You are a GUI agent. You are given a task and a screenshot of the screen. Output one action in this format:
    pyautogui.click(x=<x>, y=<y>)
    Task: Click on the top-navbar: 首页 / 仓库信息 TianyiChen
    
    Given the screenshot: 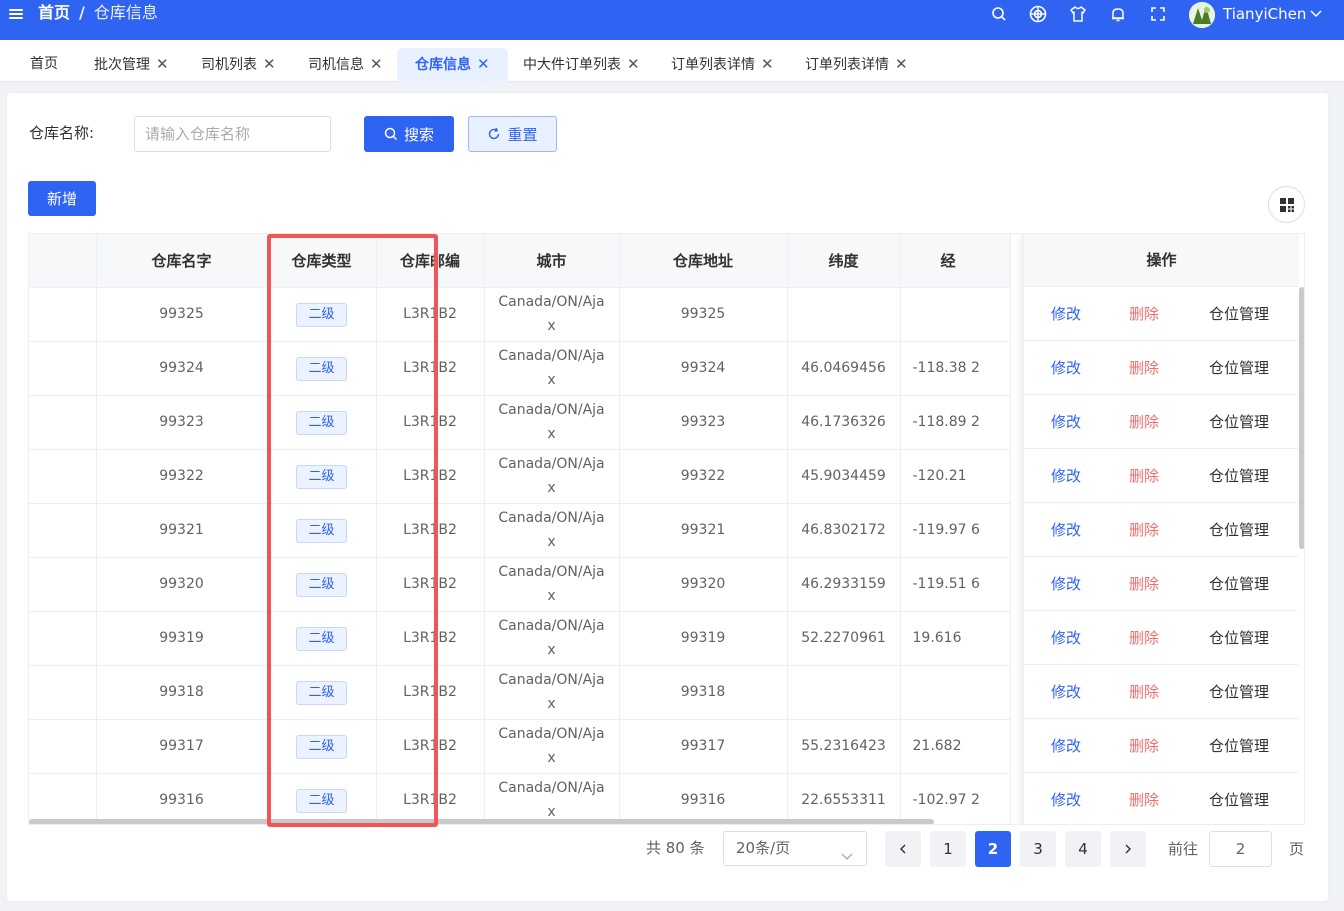 What is the action you would take?
    pyautogui.click(x=672, y=20)
    